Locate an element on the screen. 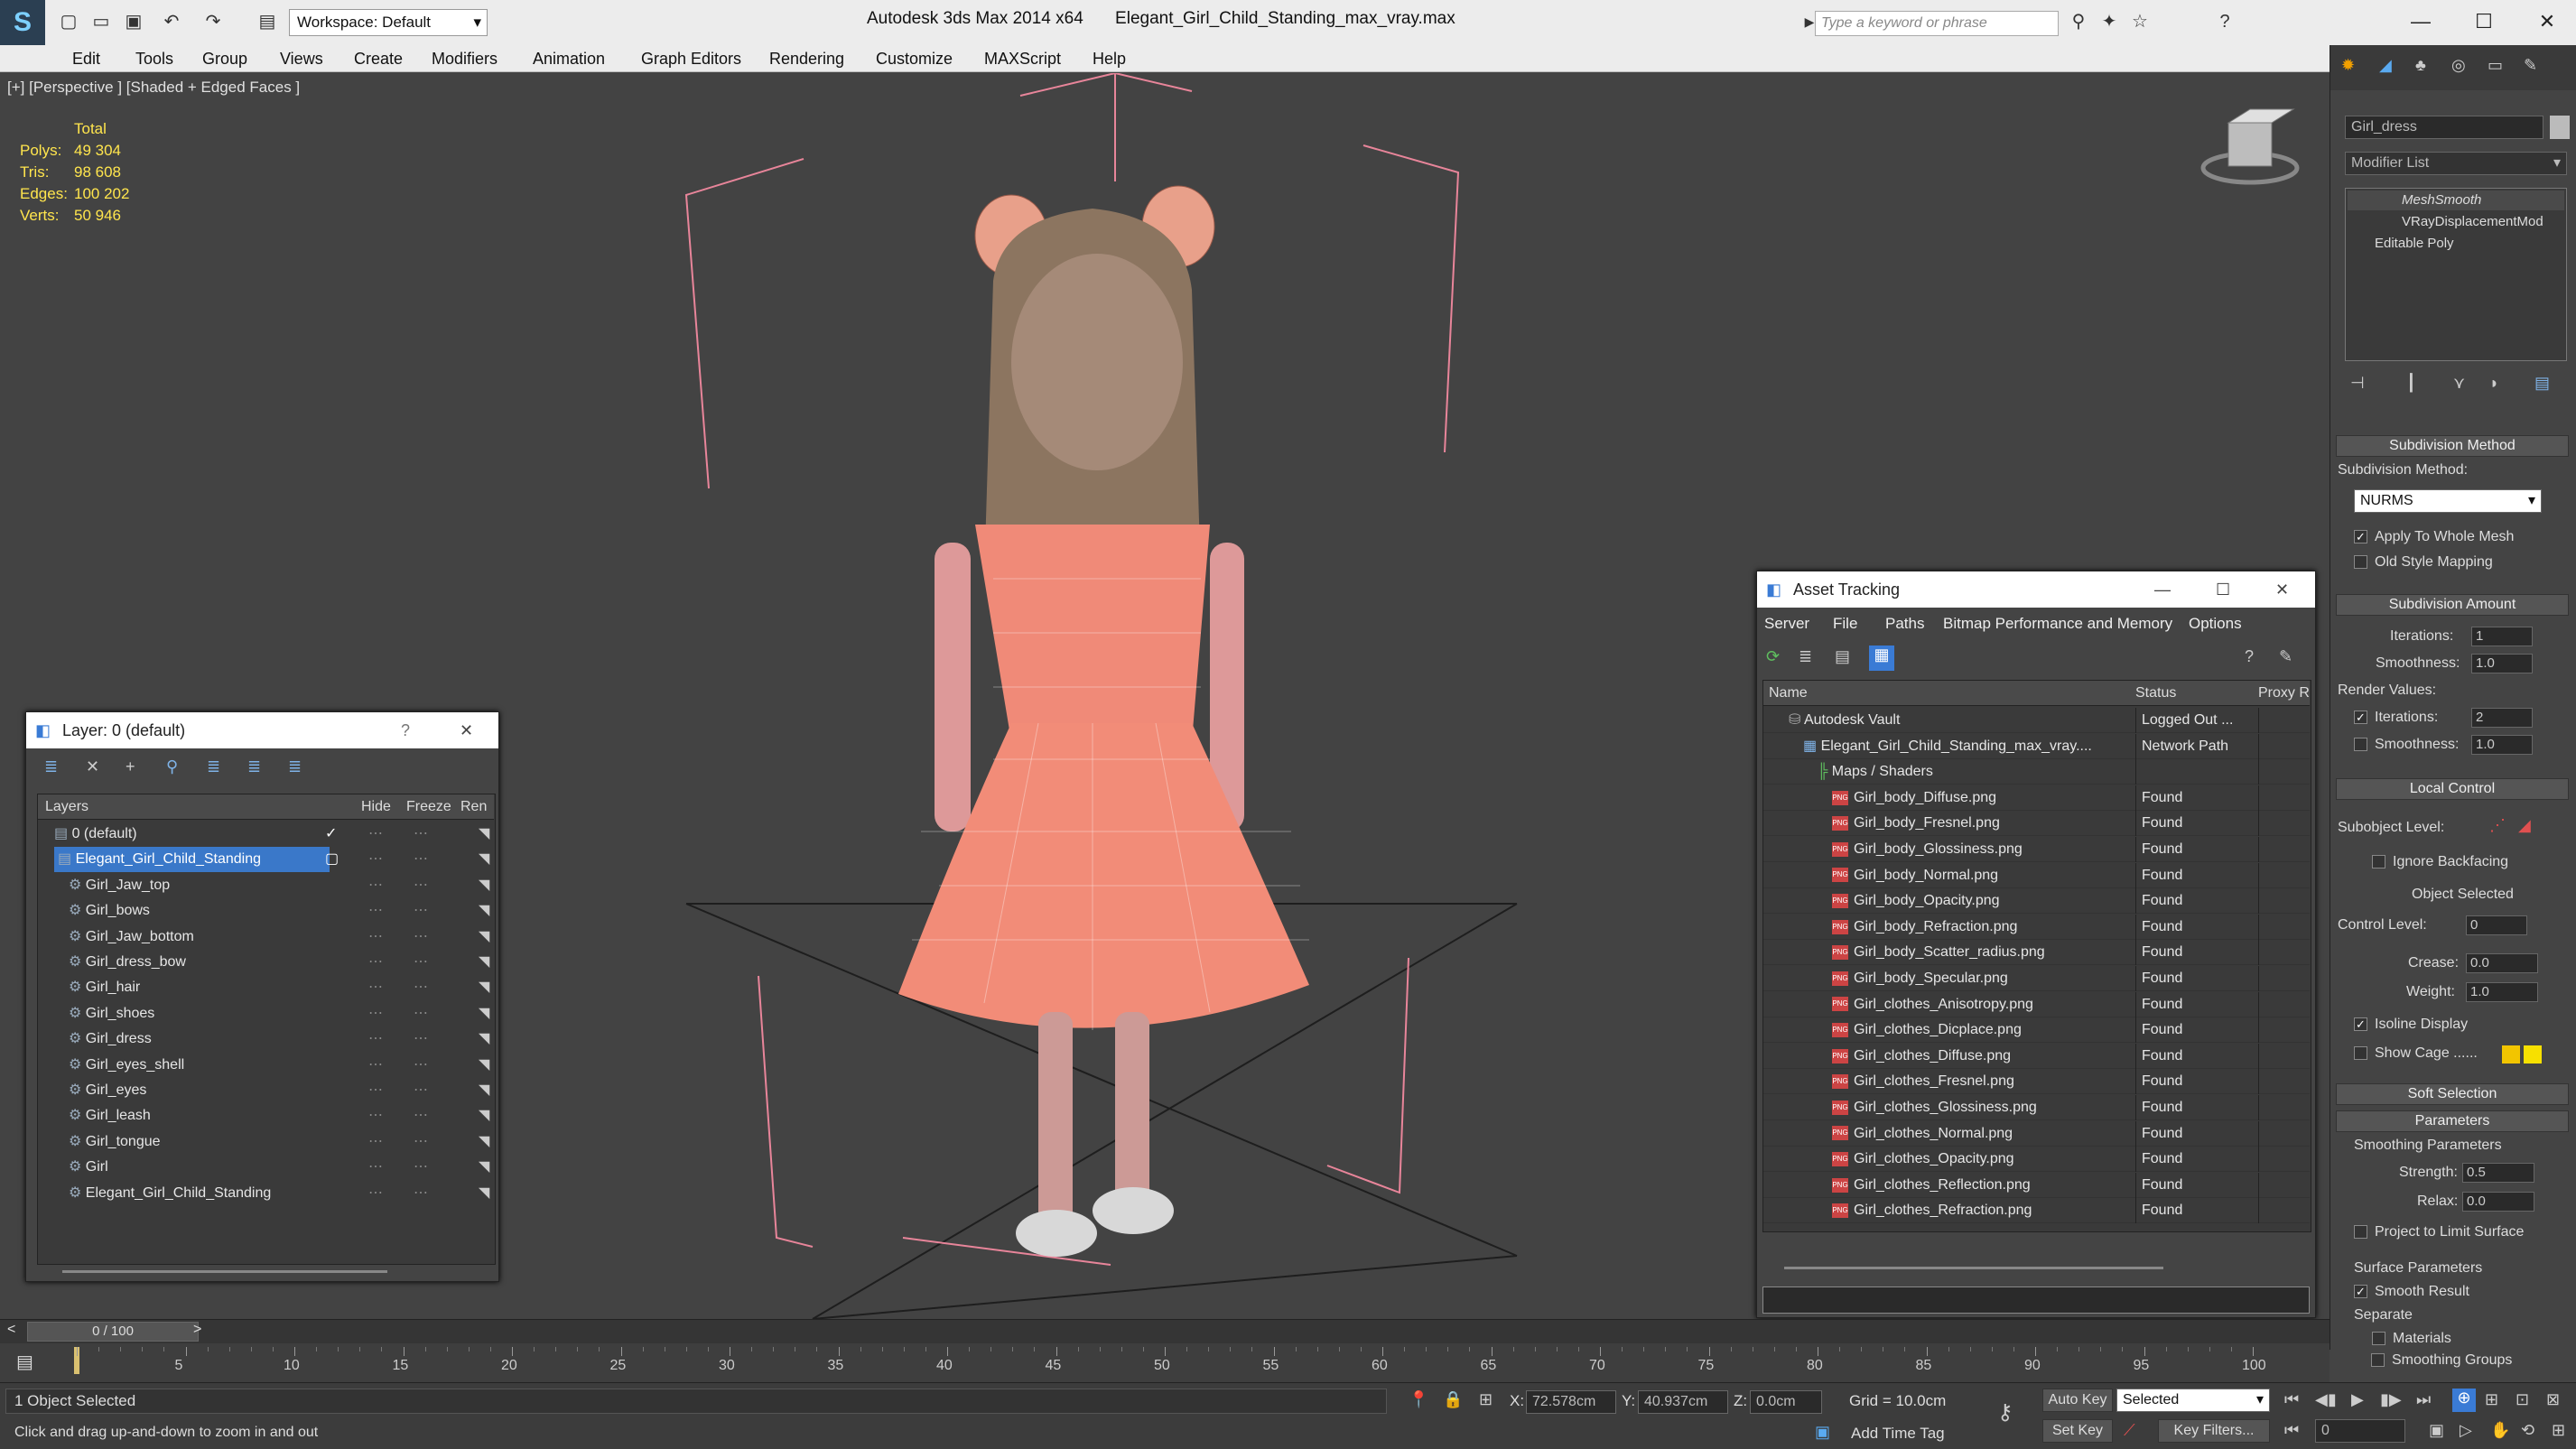 The width and height of the screenshot is (2576, 1449). y-coordinate-field: 40.937cm is located at coordinates (1683, 1402).